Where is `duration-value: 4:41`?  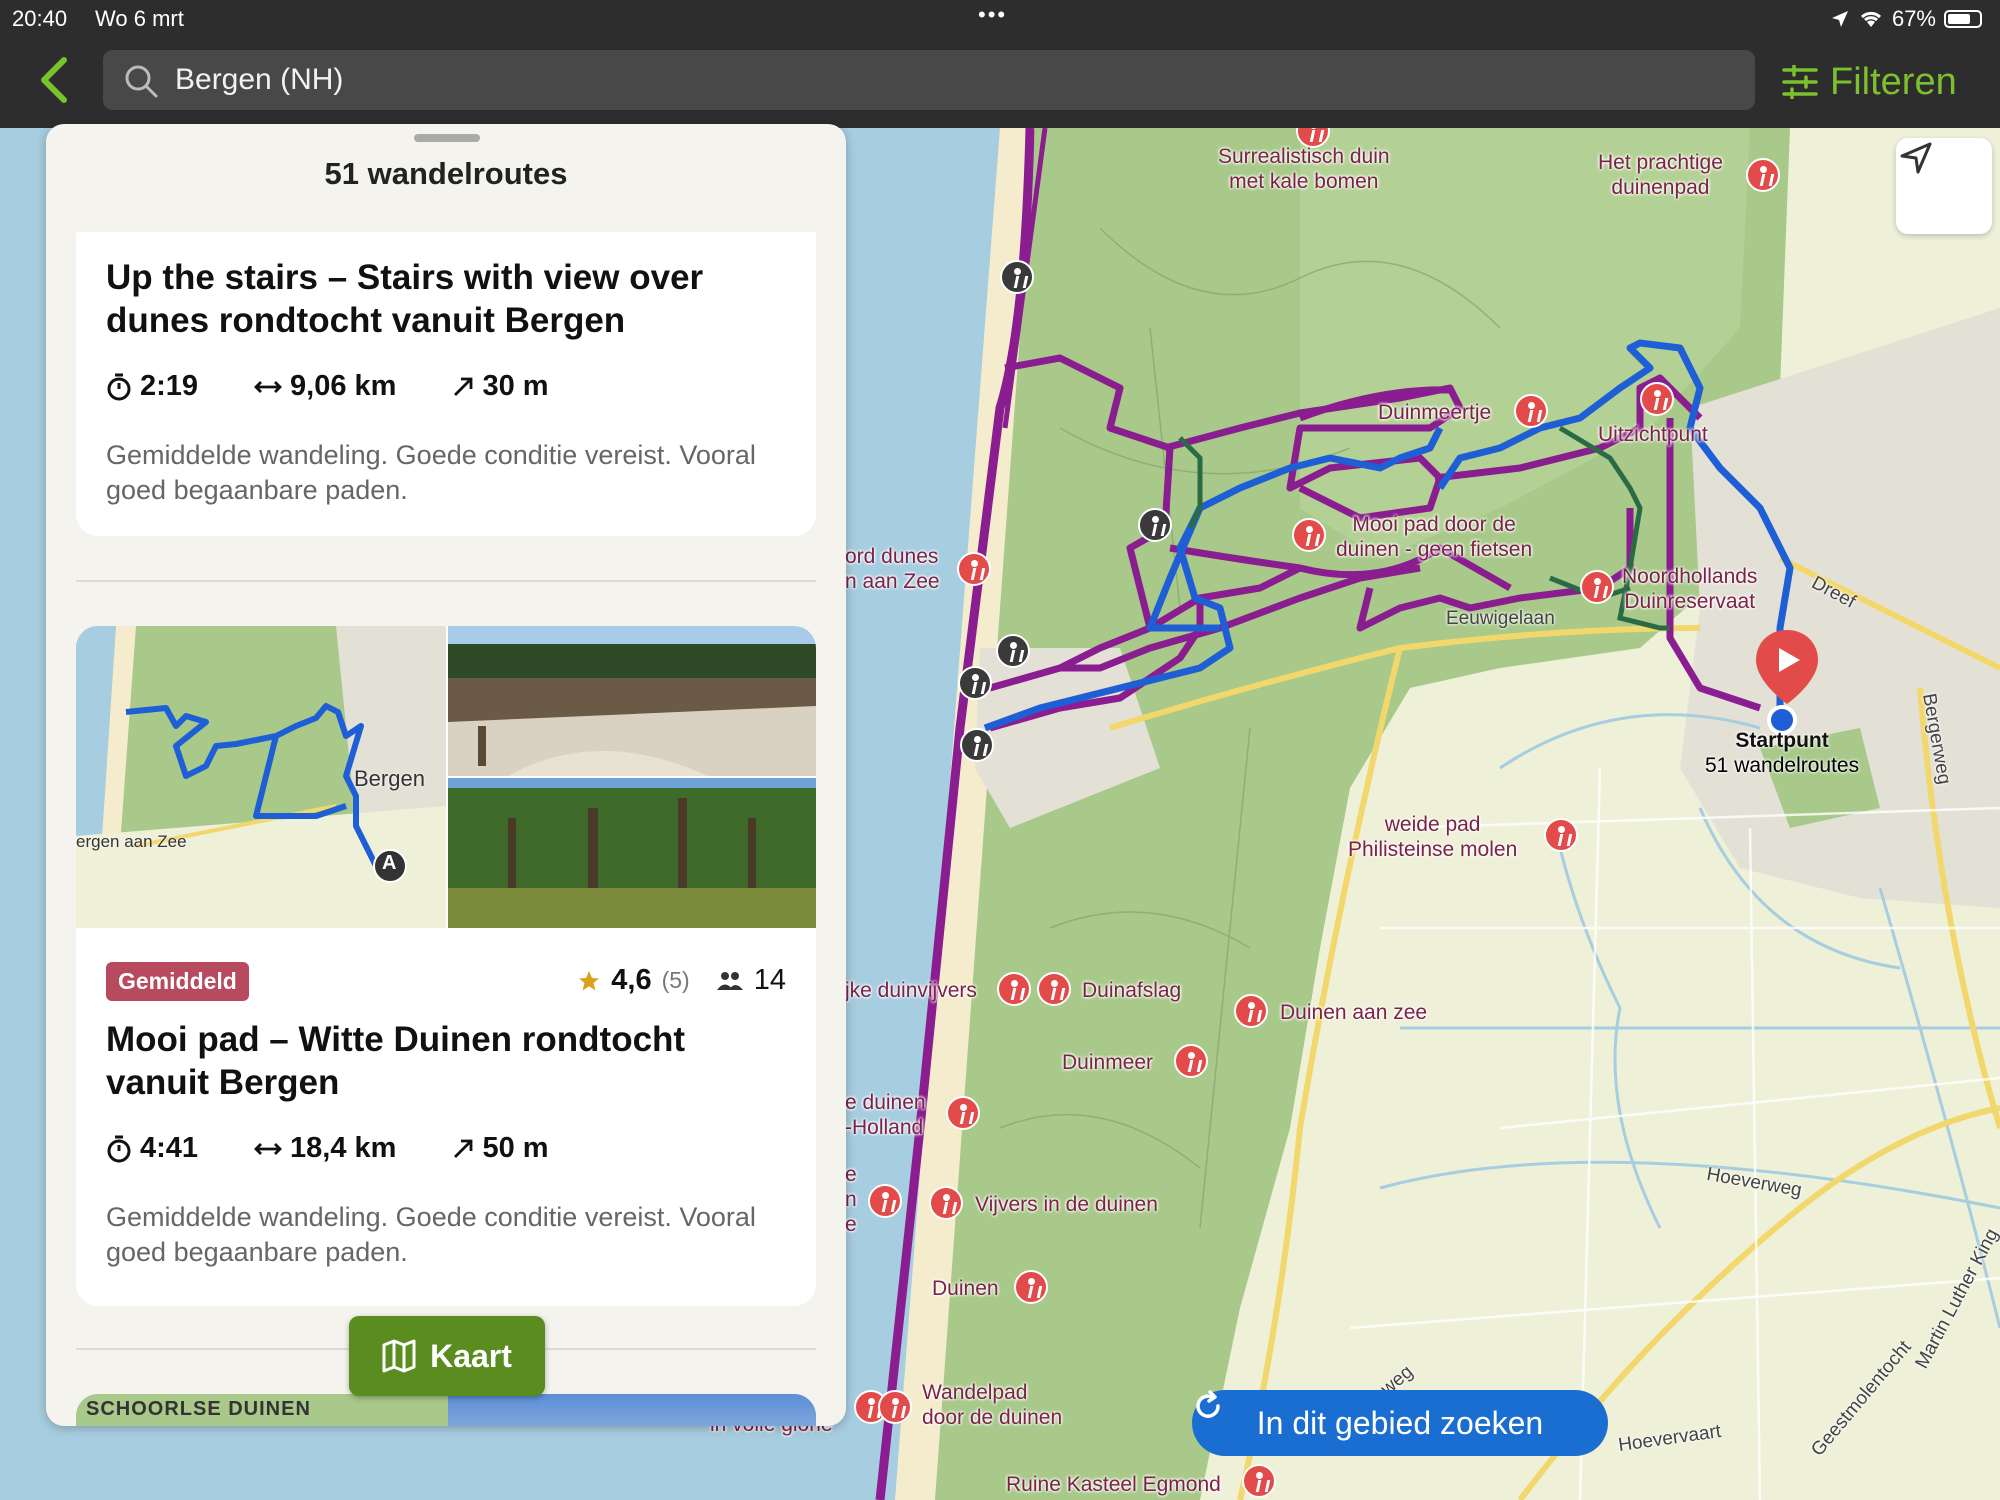
duration-value: 4:41 is located at coordinates (169, 1148).